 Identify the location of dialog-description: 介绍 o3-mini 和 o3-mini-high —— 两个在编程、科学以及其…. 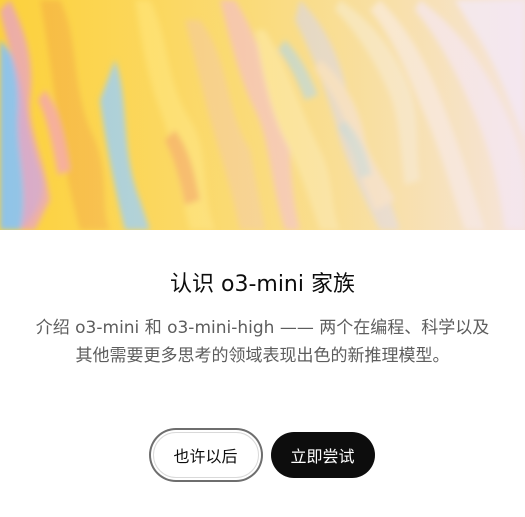
(262, 342).